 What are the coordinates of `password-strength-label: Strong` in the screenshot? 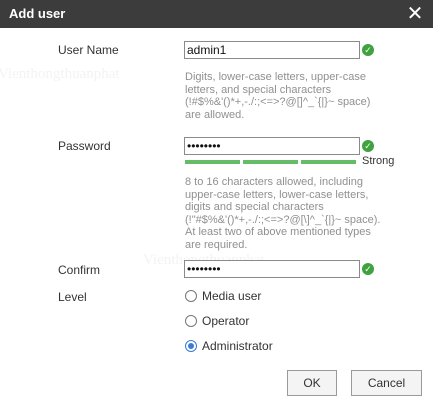 It's located at (378, 161).